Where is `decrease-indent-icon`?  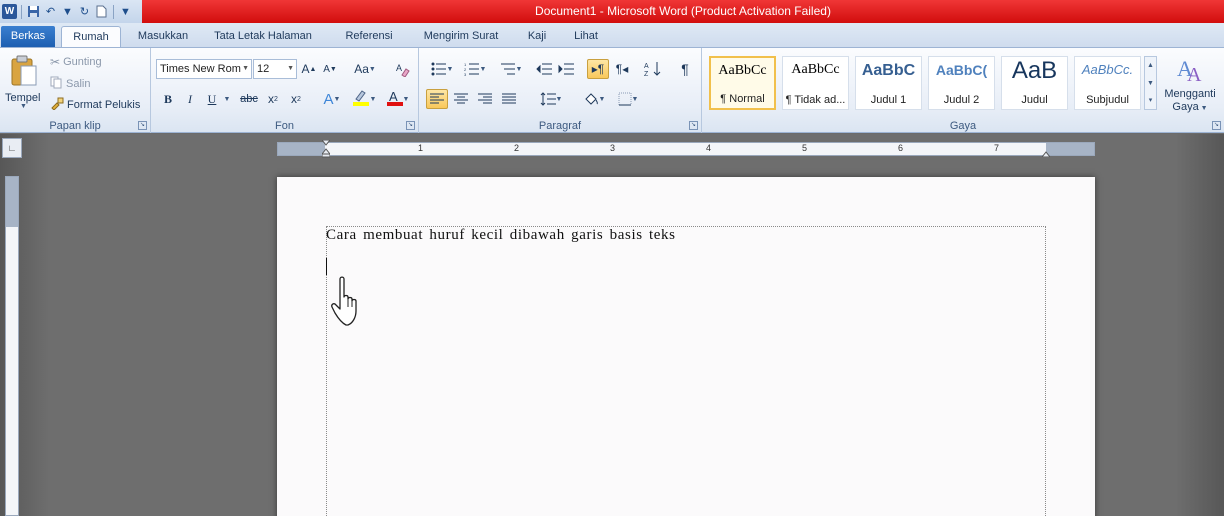 decrease-indent-icon is located at coordinates (544, 69).